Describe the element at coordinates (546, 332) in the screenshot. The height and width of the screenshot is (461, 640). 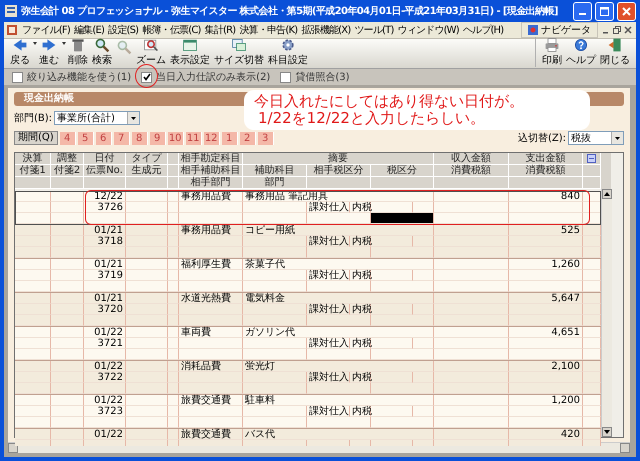
I see `amount-cell: 4,651` at that location.